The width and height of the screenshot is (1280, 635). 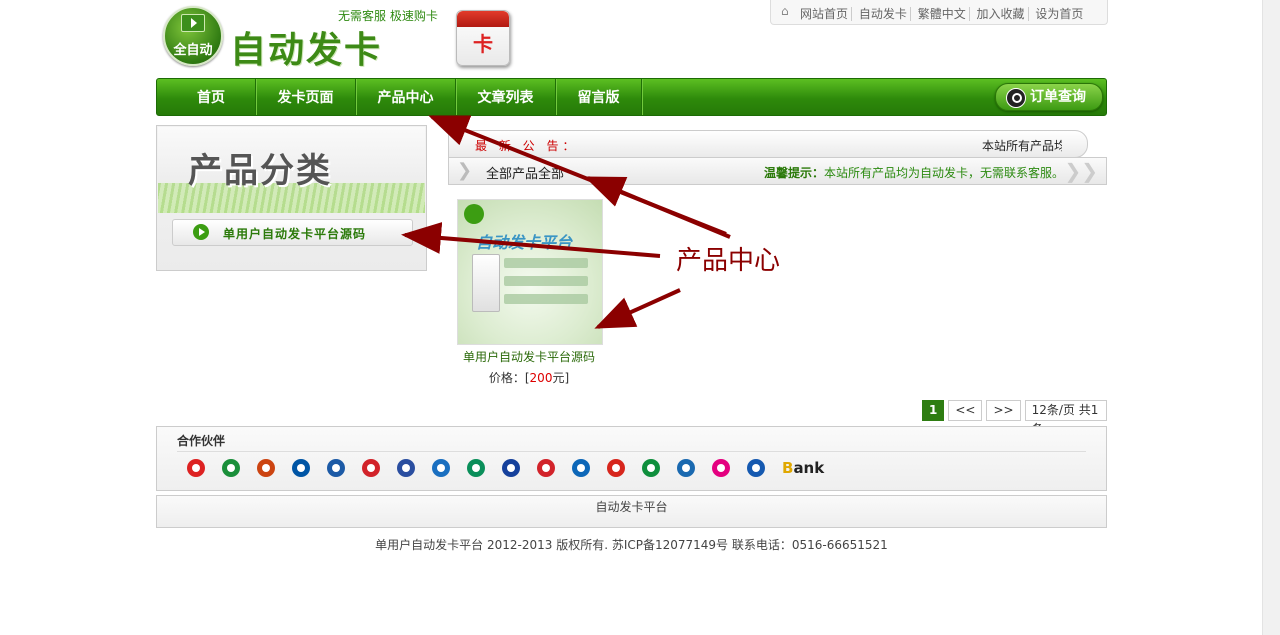 I want to click on logo-badge-text: 全自动, so click(x=193, y=50).